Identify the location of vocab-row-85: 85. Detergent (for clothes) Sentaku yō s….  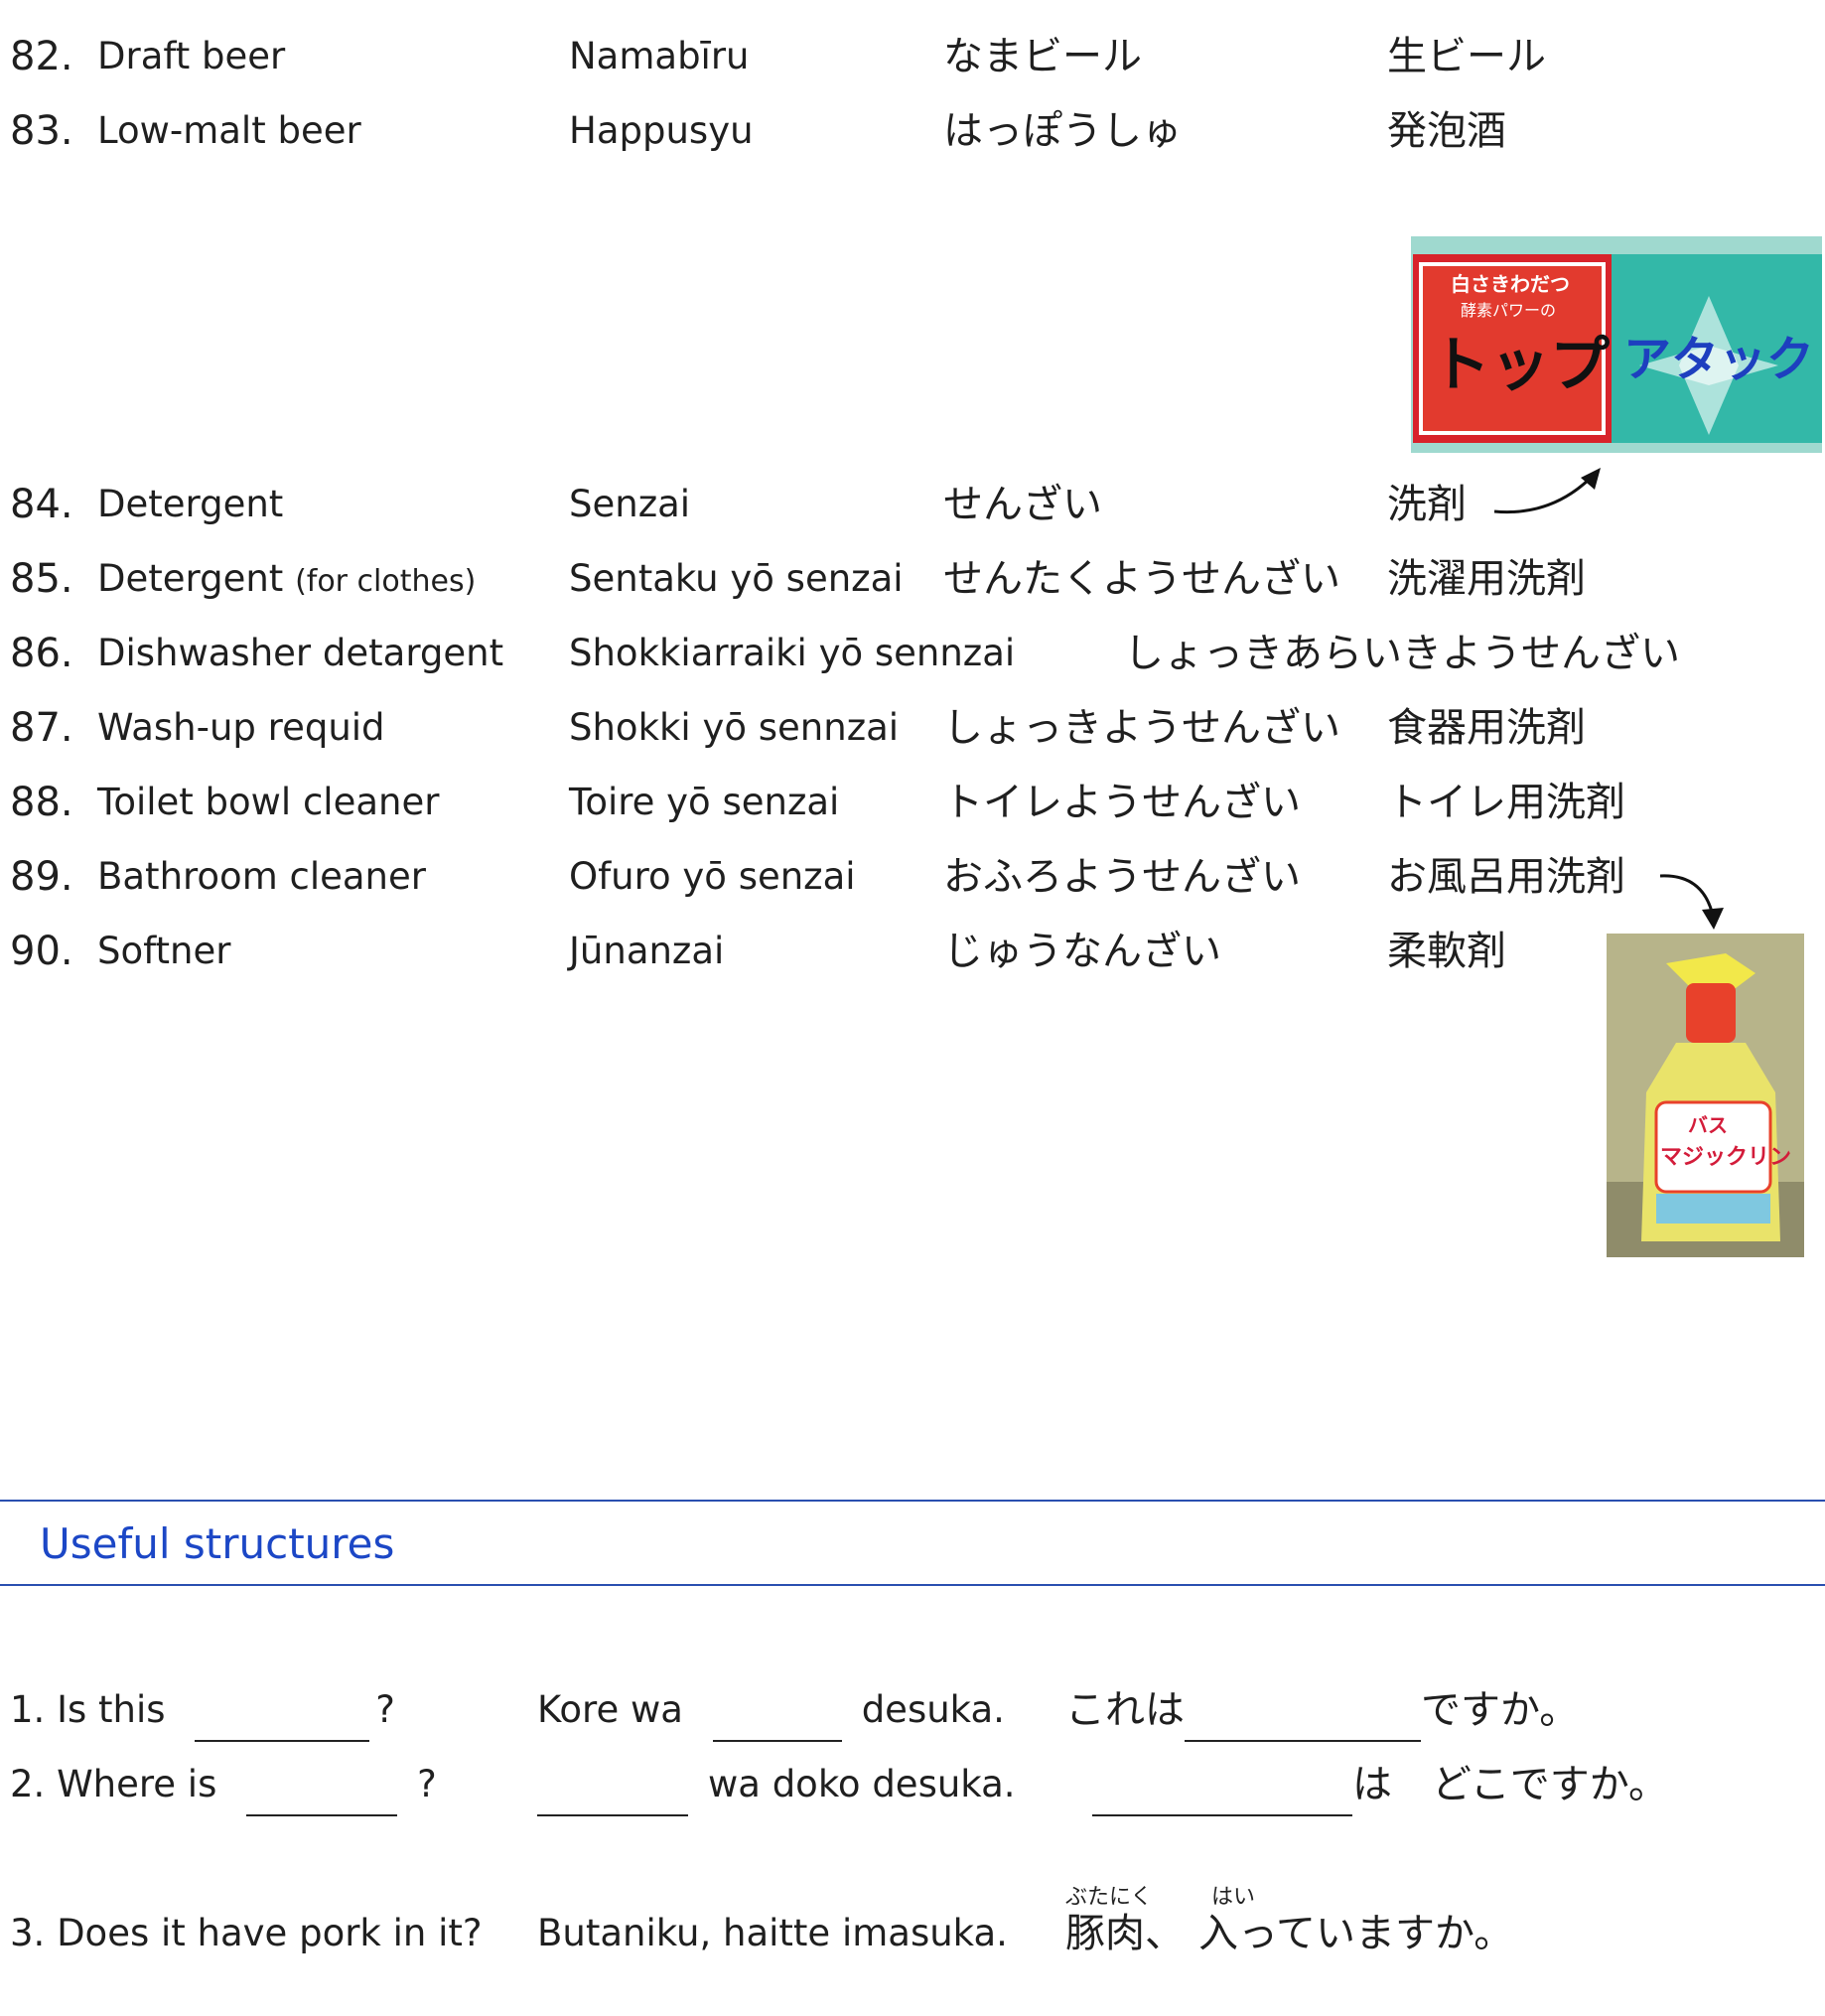
(912, 579).